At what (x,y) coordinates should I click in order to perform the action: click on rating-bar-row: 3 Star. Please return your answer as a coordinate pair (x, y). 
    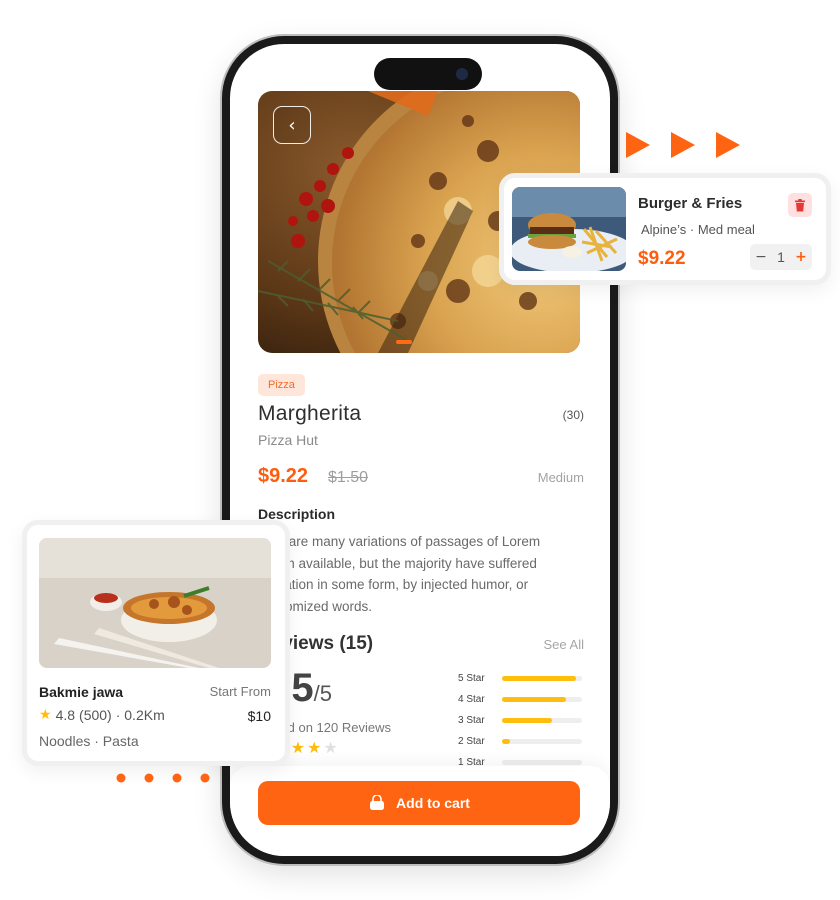
    Looking at the image, I should click on (520, 720).